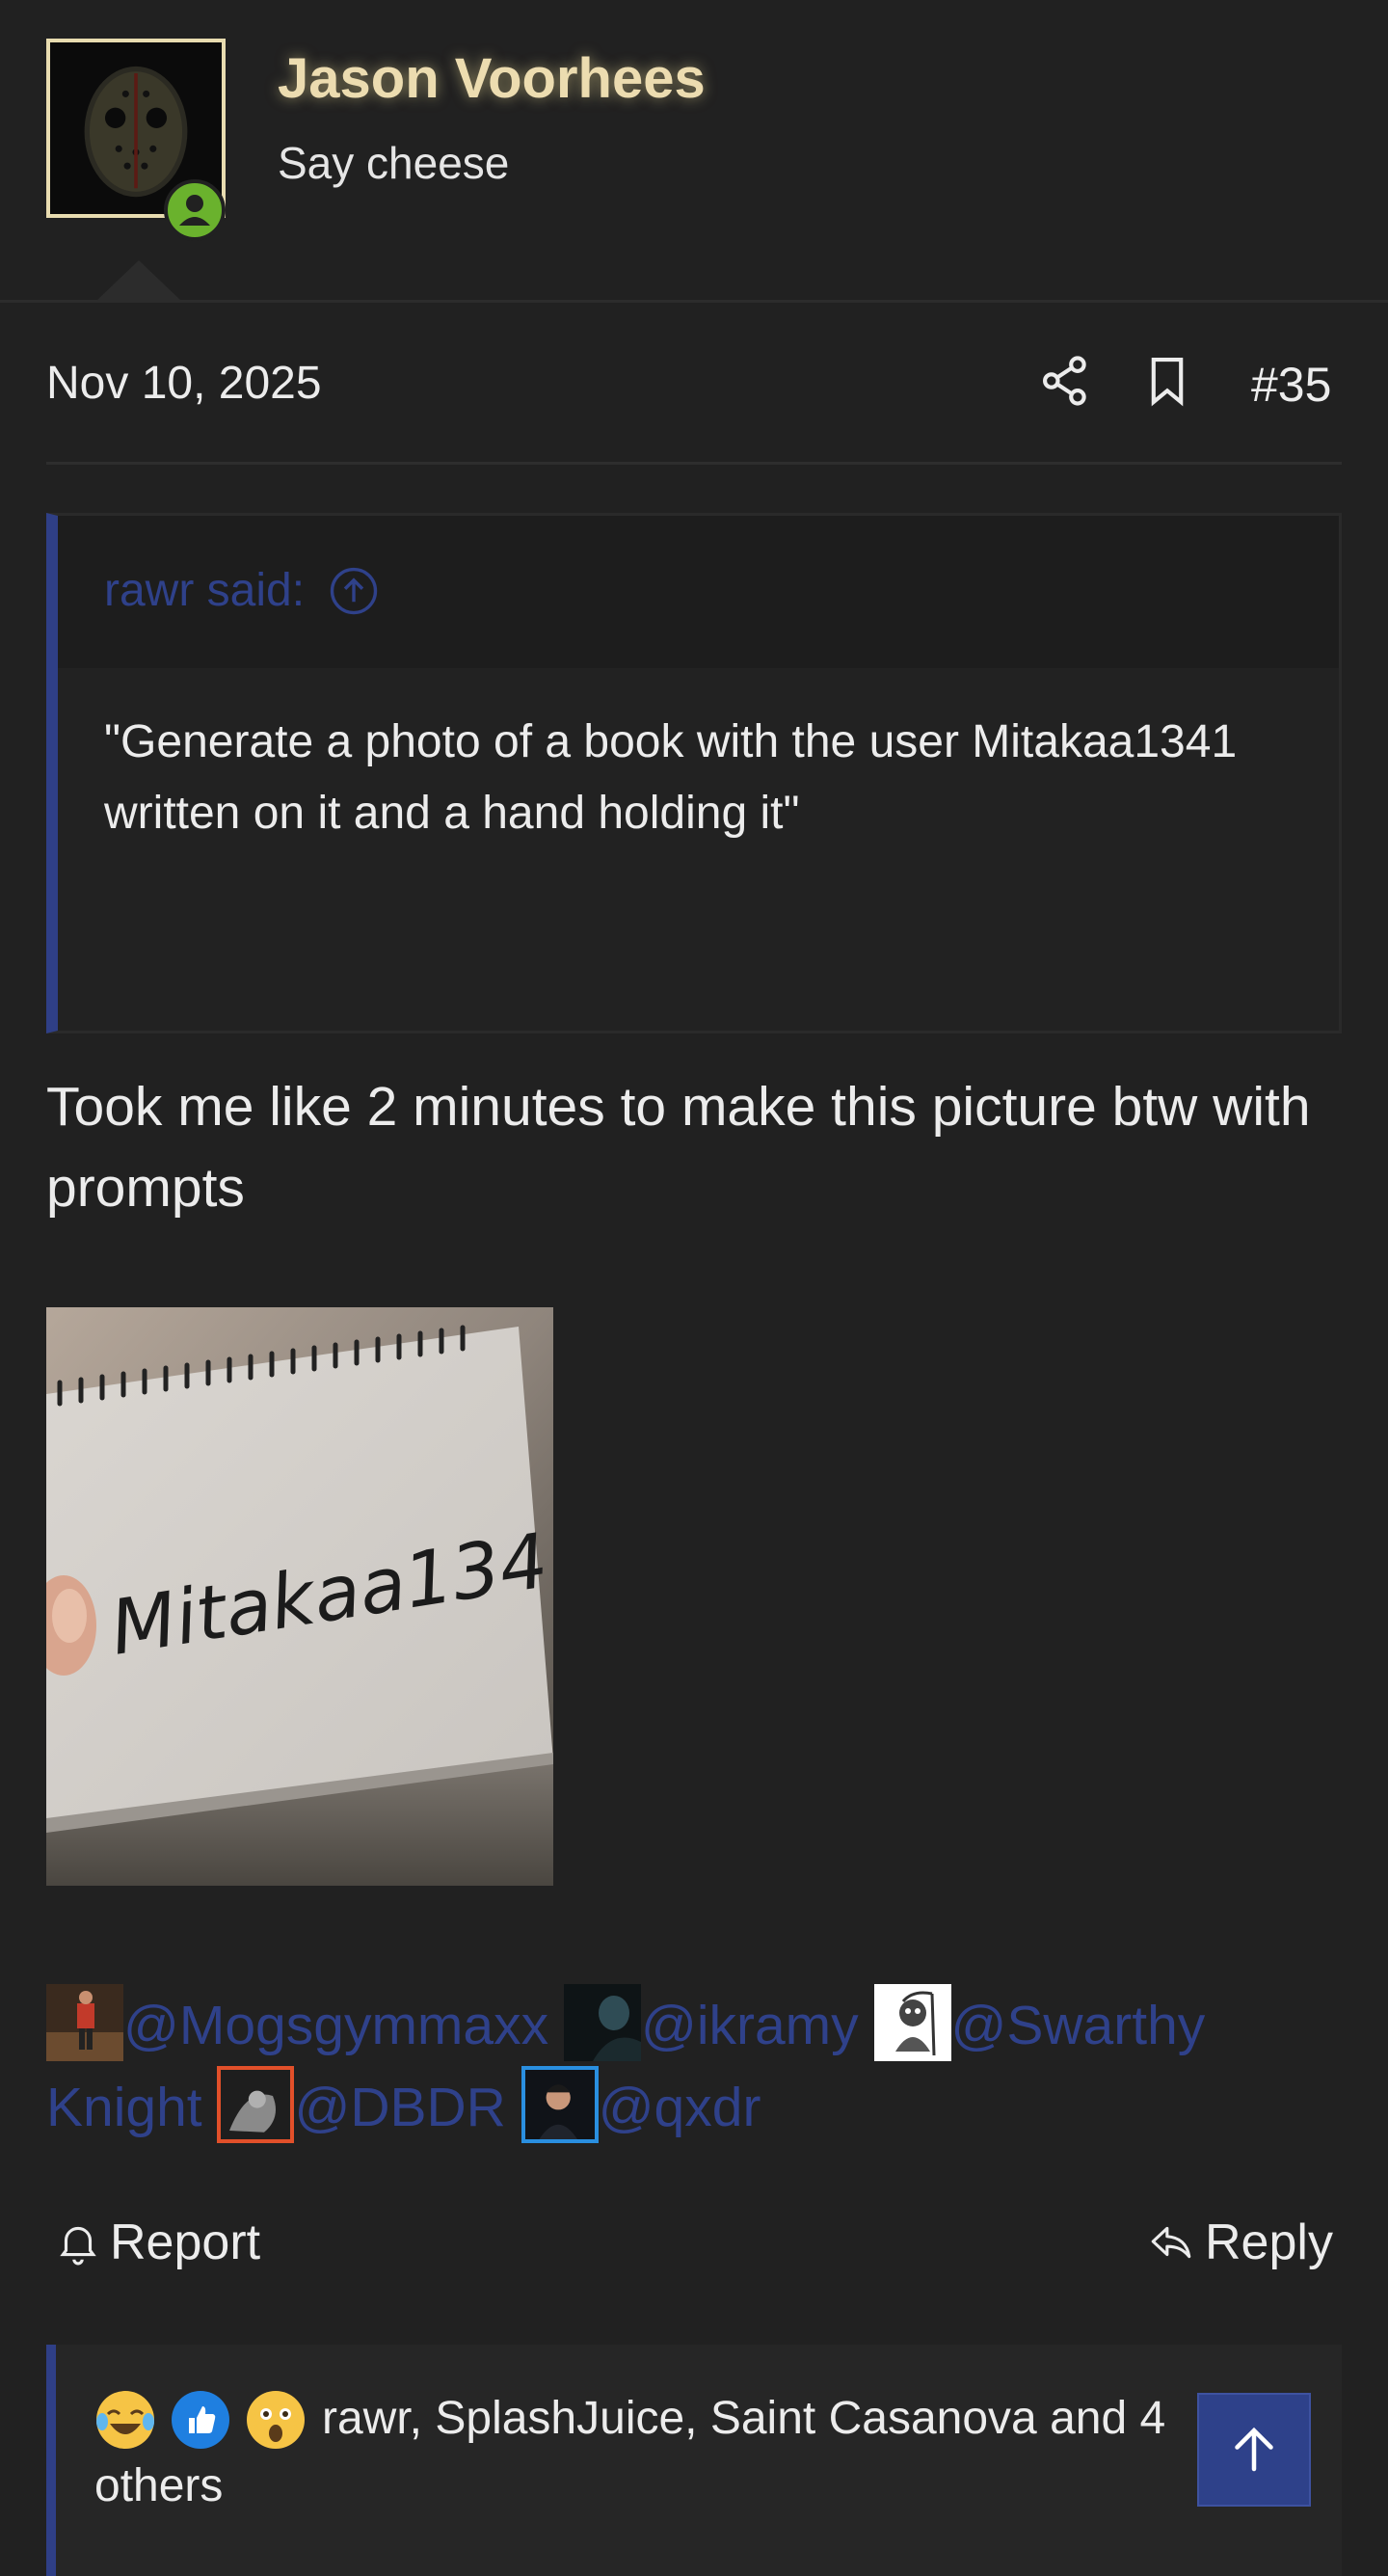 The width and height of the screenshot is (1388, 2576). I want to click on mention-link: @Mogsgymmaxx, so click(335, 2025).